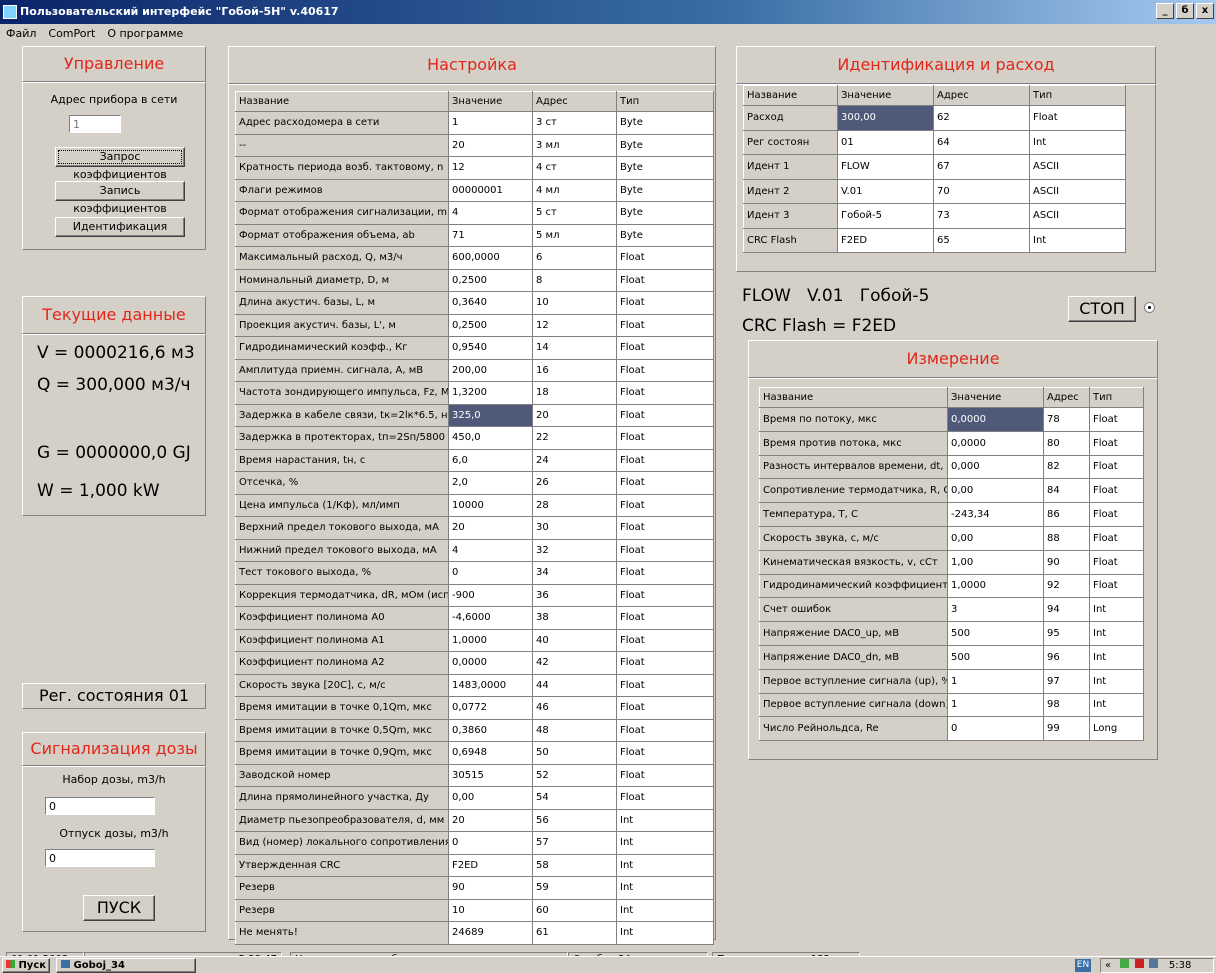  I want to click on measure-row: Время по потоку, мкс 0,0000 78 Float, so click(951, 419).